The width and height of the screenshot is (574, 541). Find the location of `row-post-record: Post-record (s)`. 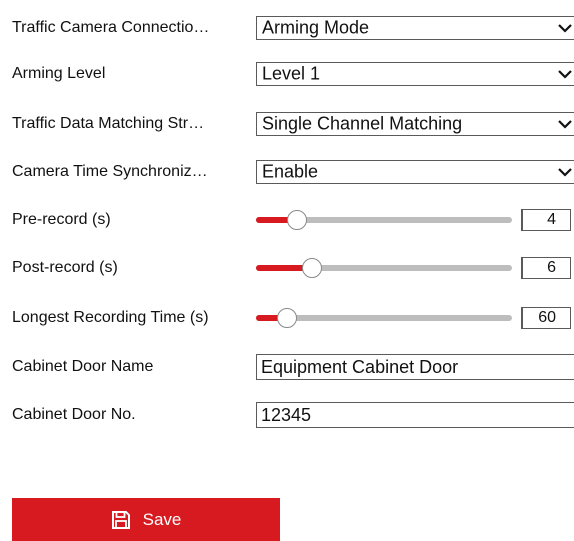

row-post-record: Post-record (s) is located at coordinates (287, 268).